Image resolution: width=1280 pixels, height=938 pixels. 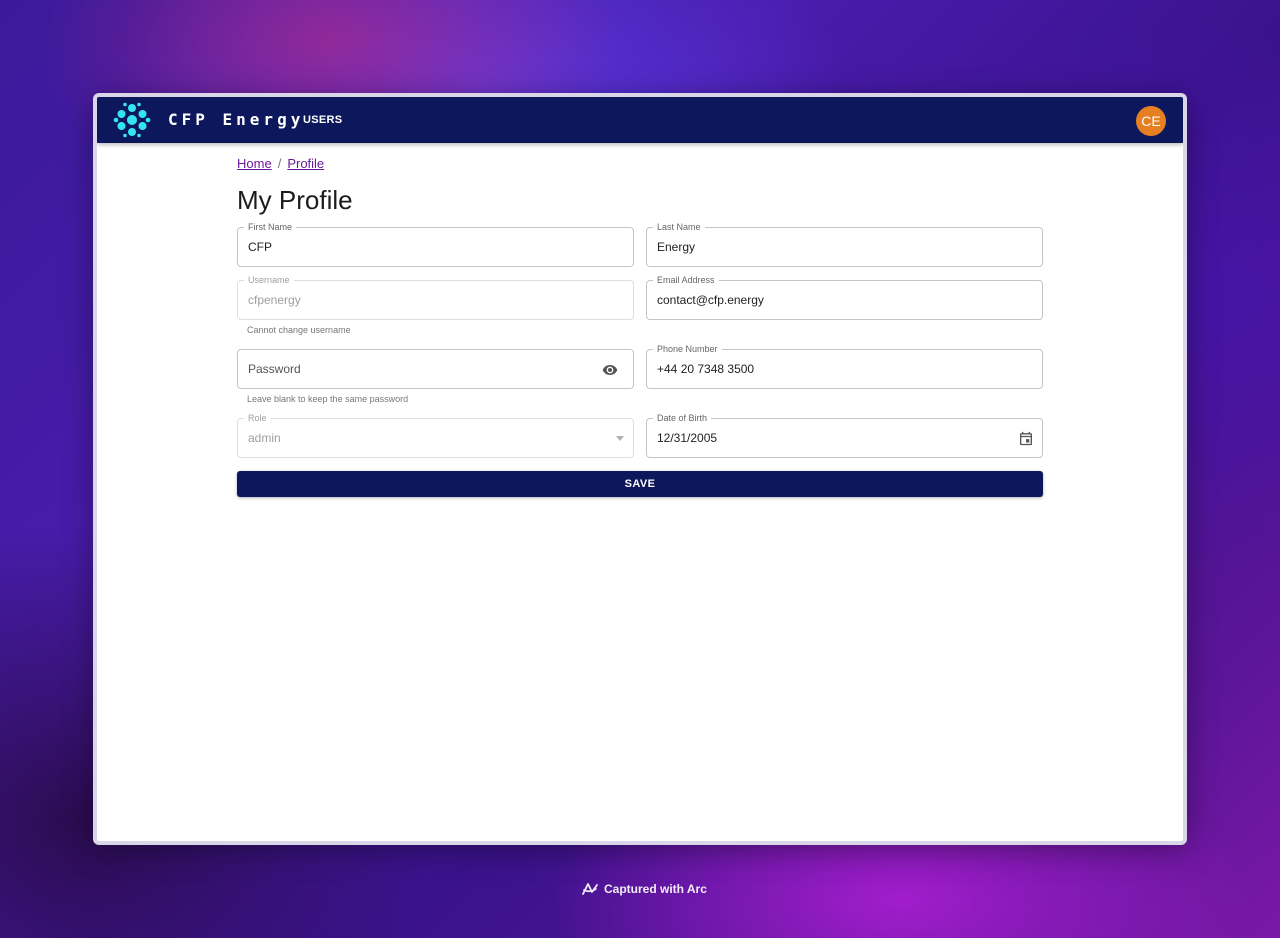 I want to click on cfp-logo-icon, so click(x=132, y=120).